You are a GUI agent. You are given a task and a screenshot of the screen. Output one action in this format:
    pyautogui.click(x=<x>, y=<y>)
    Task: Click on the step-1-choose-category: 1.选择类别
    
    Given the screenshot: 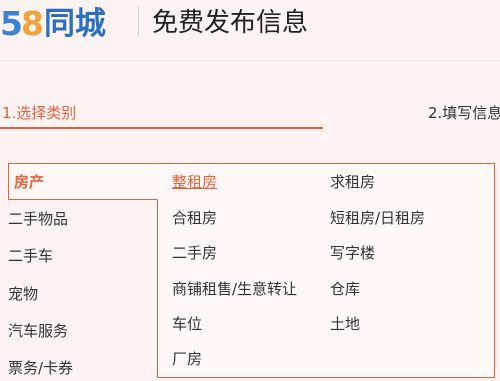 What is the action you would take?
    pyautogui.click(x=39, y=113)
    